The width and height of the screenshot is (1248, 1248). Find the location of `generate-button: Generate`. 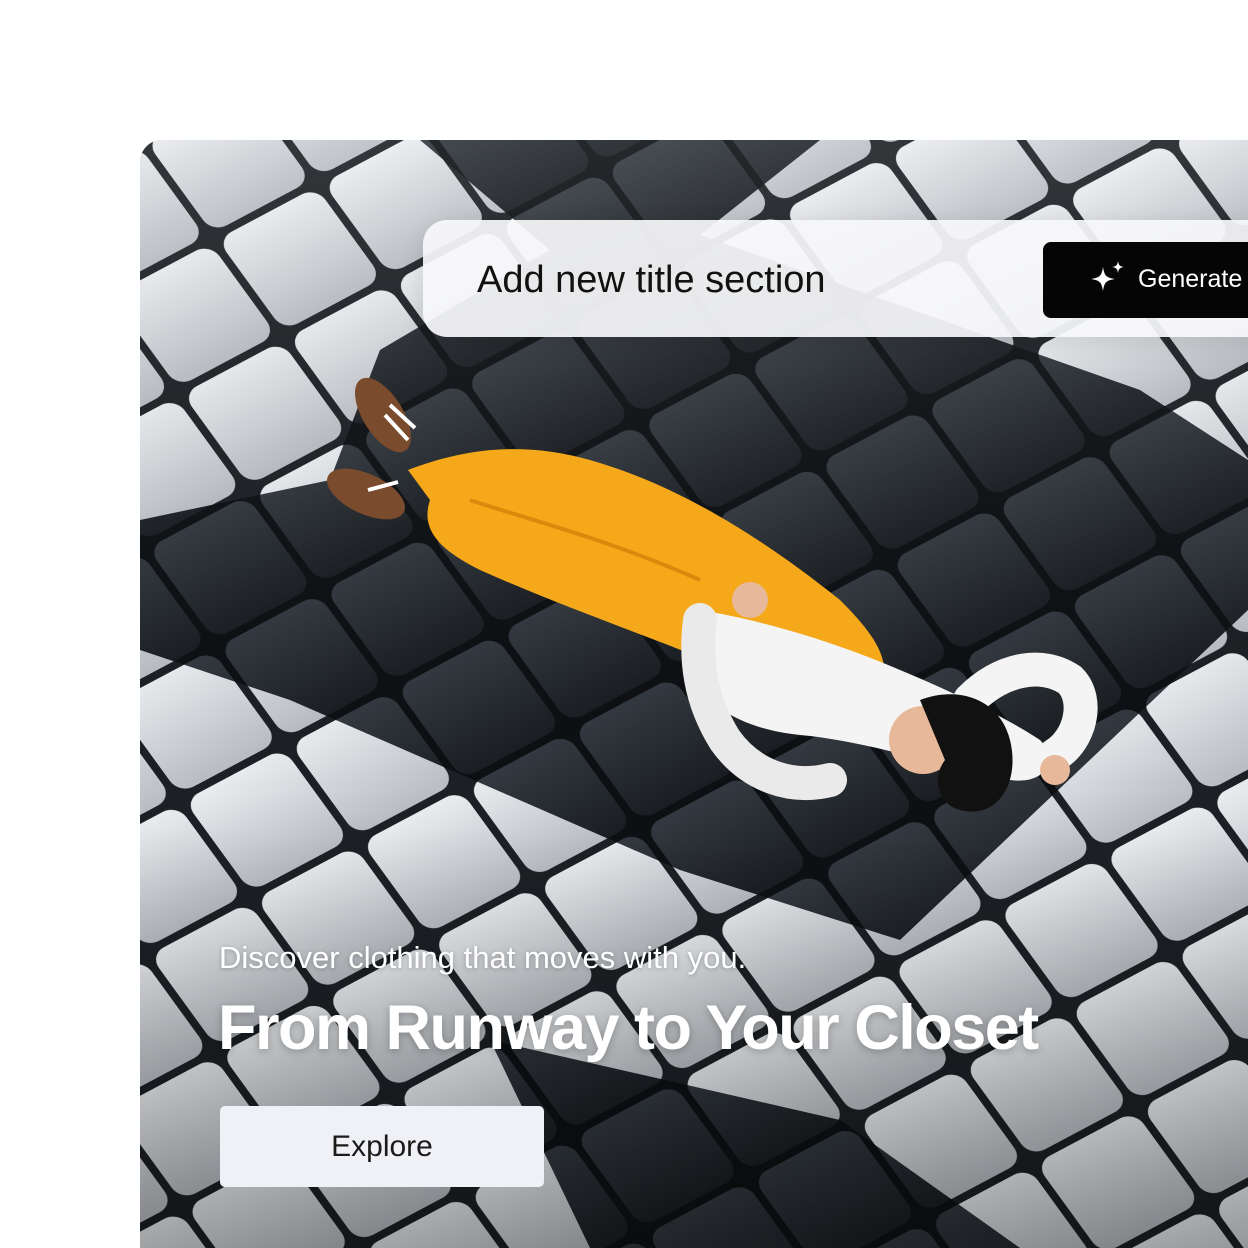

generate-button: Generate is located at coordinates (1145, 280).